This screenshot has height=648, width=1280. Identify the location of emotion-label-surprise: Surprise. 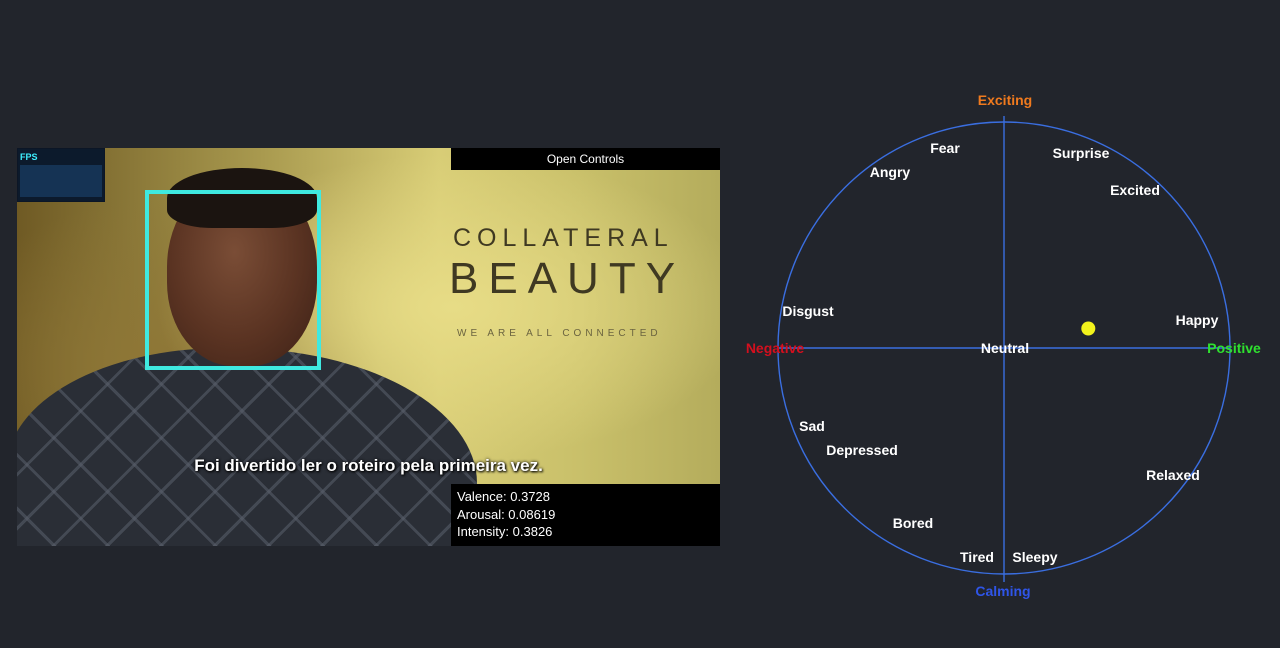
(1081, 153).